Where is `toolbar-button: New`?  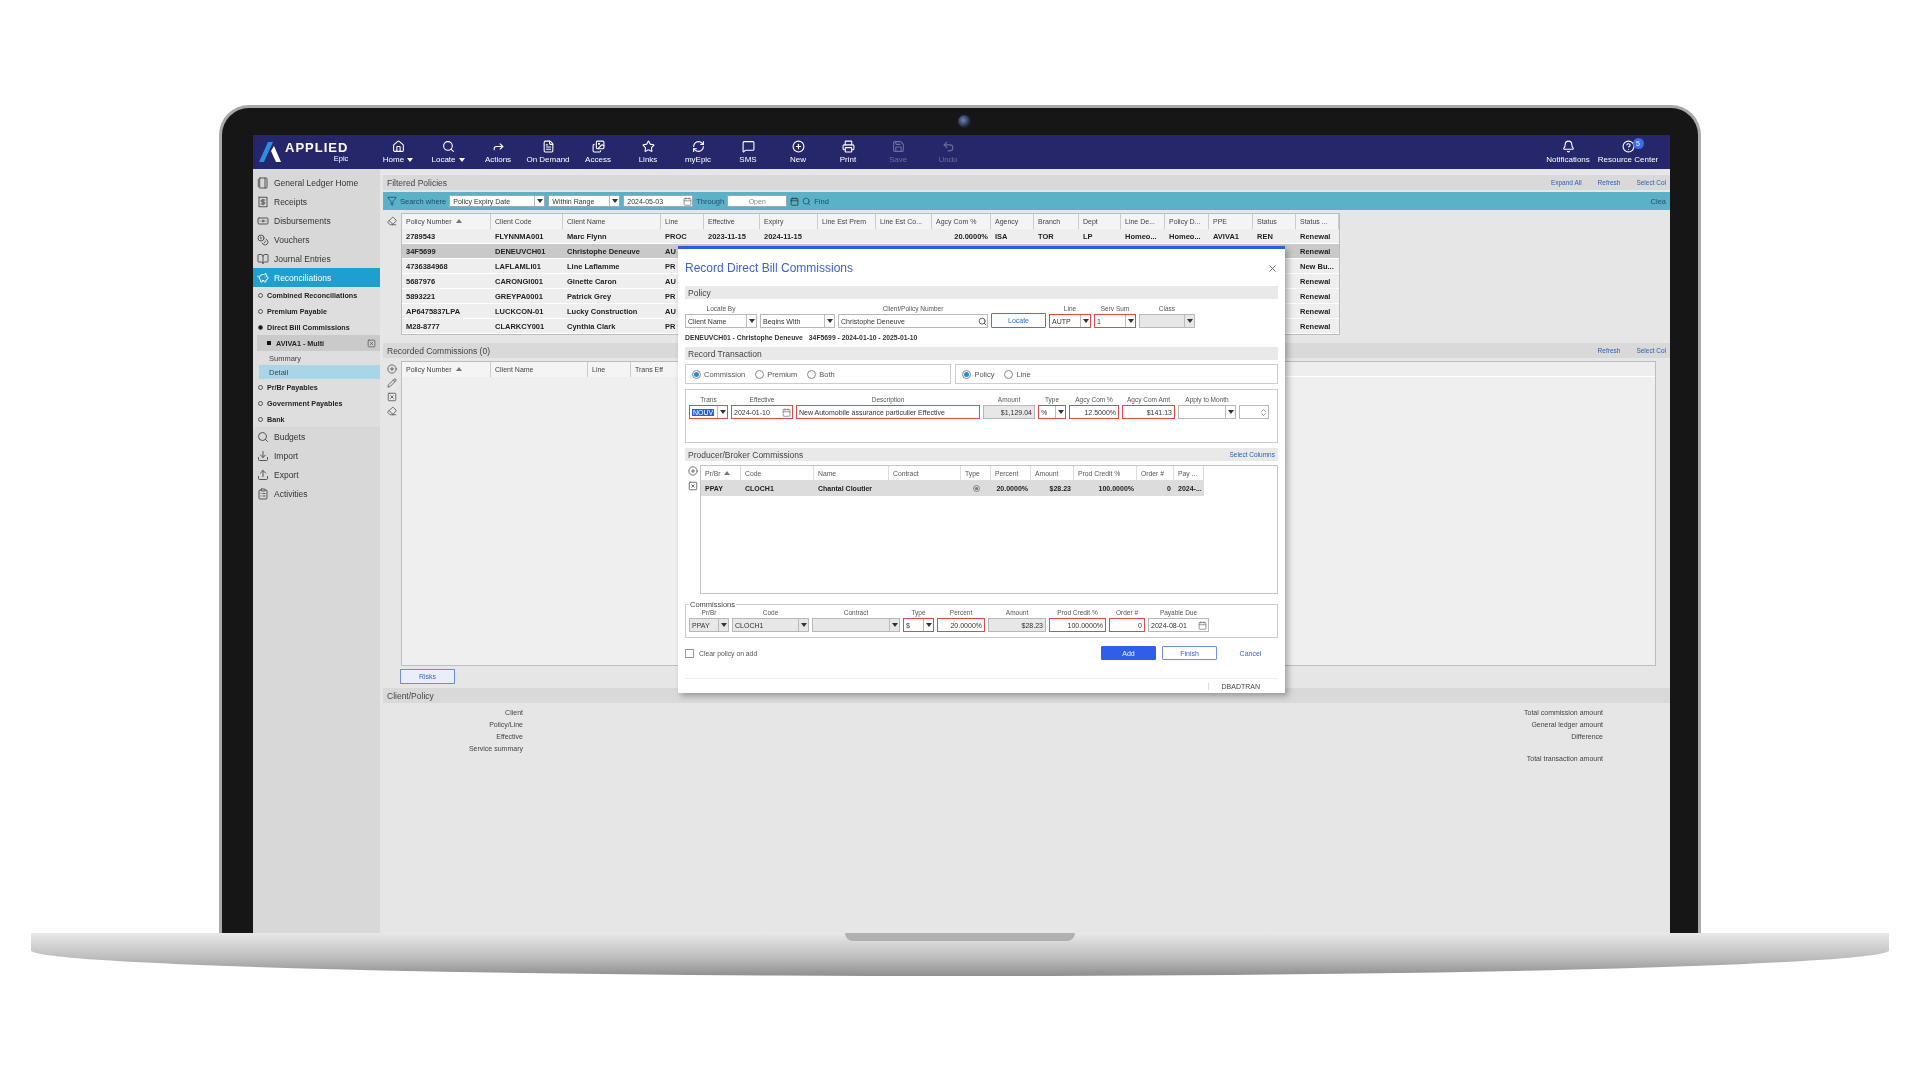 toolbar-button: New is located at coordinates (798, 152).